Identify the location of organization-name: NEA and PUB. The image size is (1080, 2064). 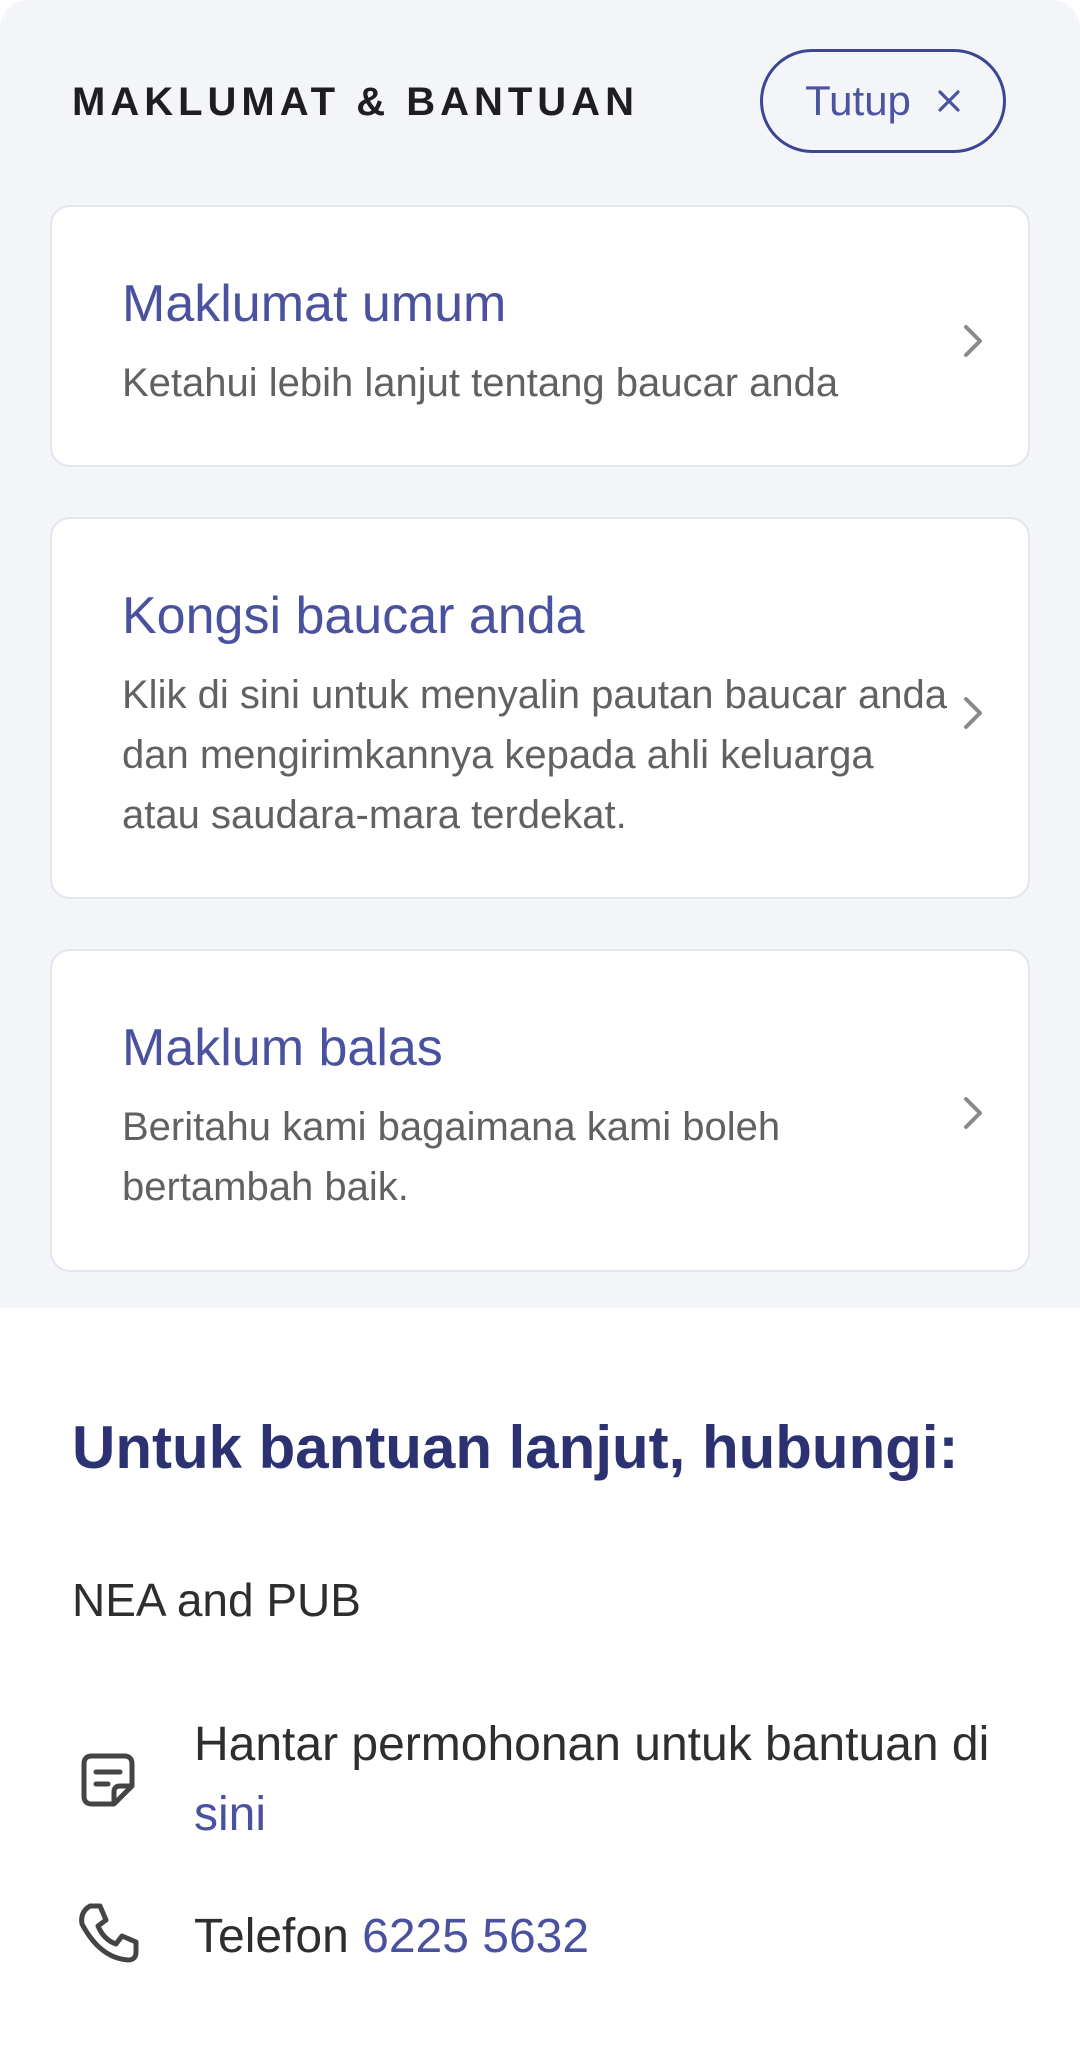
(216, 1600).